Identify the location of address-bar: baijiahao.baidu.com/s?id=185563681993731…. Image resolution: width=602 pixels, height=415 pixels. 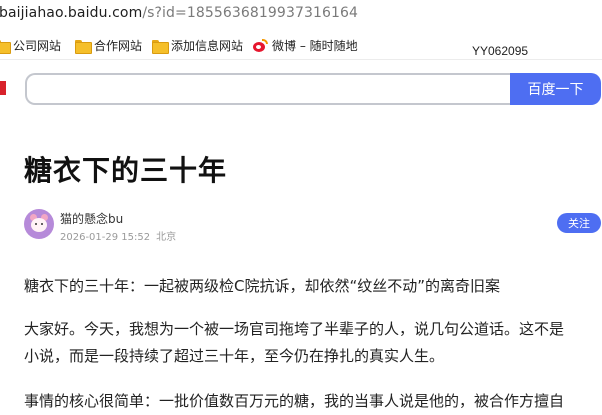
(301, 14).